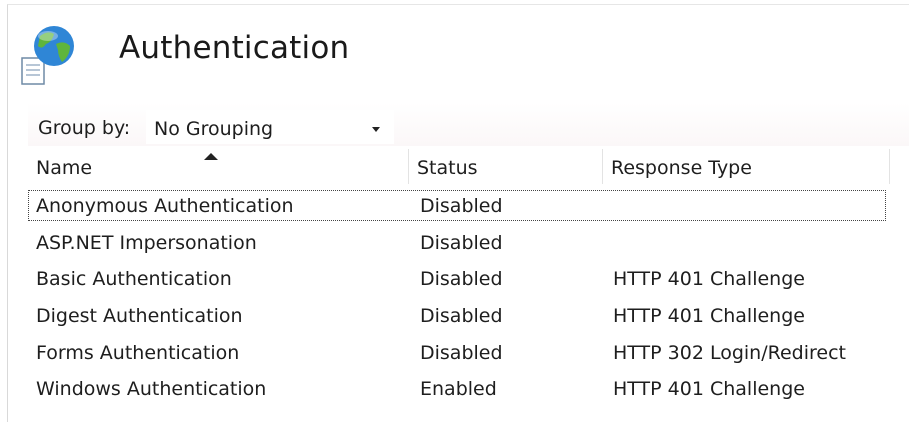 This screenshot has width=909, height=422. What do you see at coordinates (211, 156) in the screenshot?
I see `sort-ascending-icon` at bounding box center [211, 156].